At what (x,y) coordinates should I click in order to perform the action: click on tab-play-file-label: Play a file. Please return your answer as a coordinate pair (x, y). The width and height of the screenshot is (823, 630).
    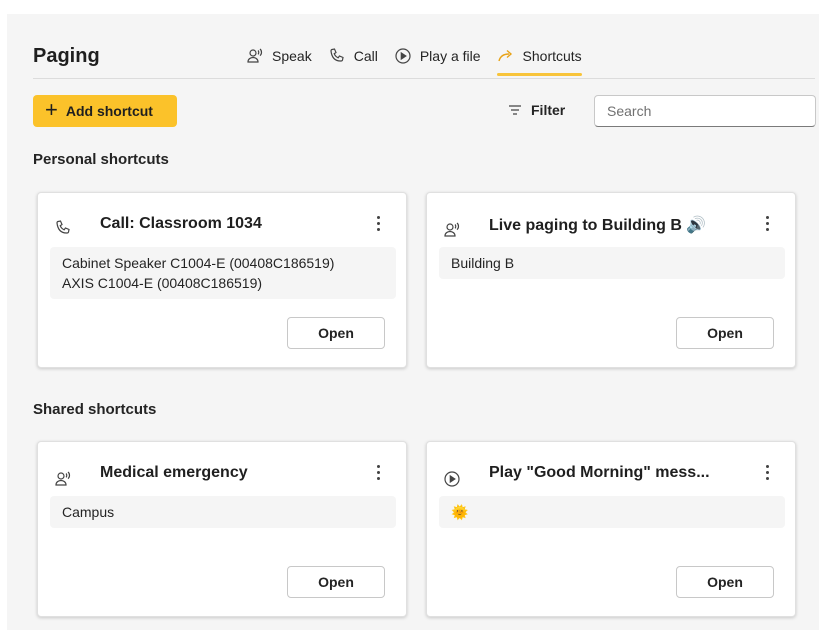
    Looking at the image, I should click on (450, 56).